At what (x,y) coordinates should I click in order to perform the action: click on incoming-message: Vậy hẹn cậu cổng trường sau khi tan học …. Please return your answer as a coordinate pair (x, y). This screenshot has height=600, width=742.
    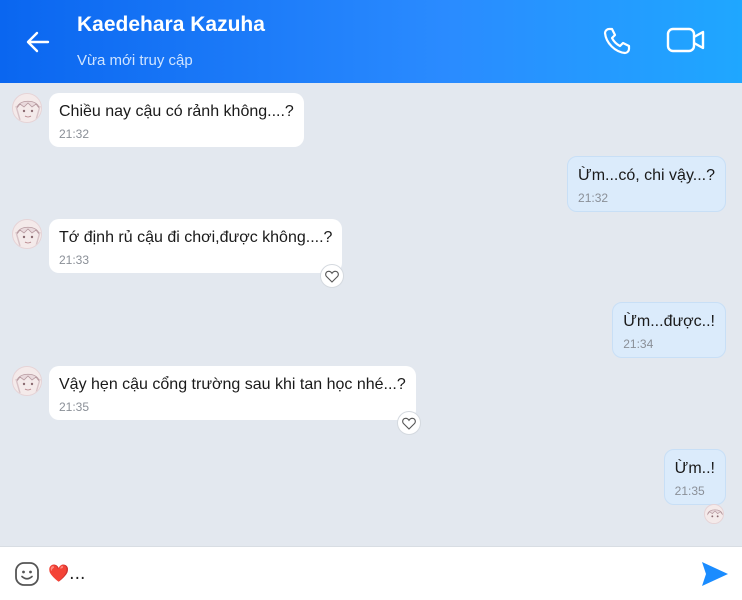
    Looking at the image, I should click on (232, 393).